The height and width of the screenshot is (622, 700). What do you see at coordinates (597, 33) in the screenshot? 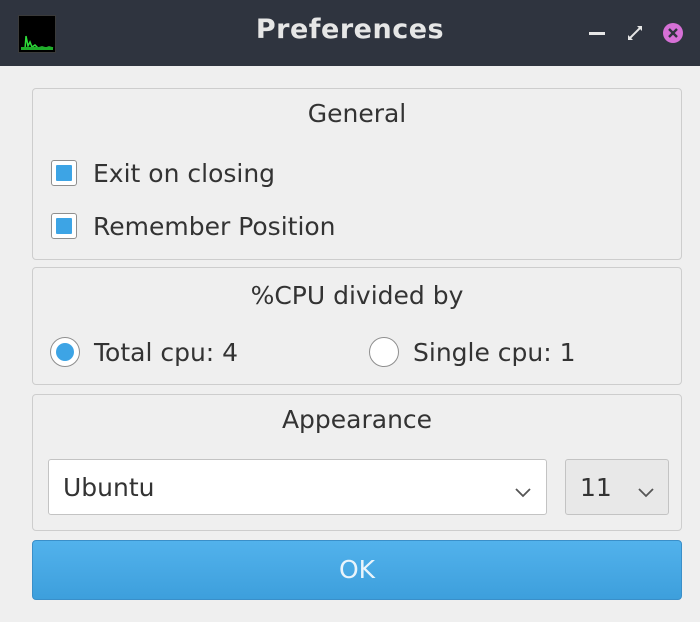
I see `minimize-icon` at bounding box center [597, 33].